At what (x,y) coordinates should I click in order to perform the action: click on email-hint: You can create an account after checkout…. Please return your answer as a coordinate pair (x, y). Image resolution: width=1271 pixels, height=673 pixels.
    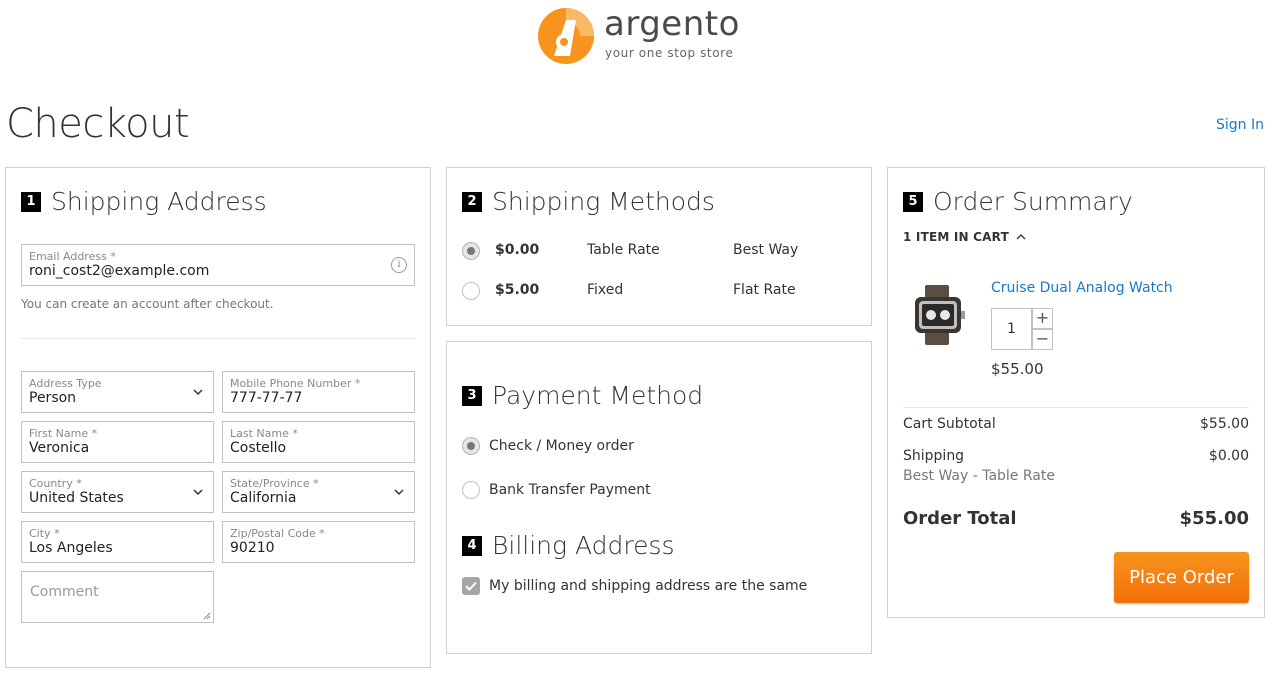
    Looking at the image, I should click on (147, 304).